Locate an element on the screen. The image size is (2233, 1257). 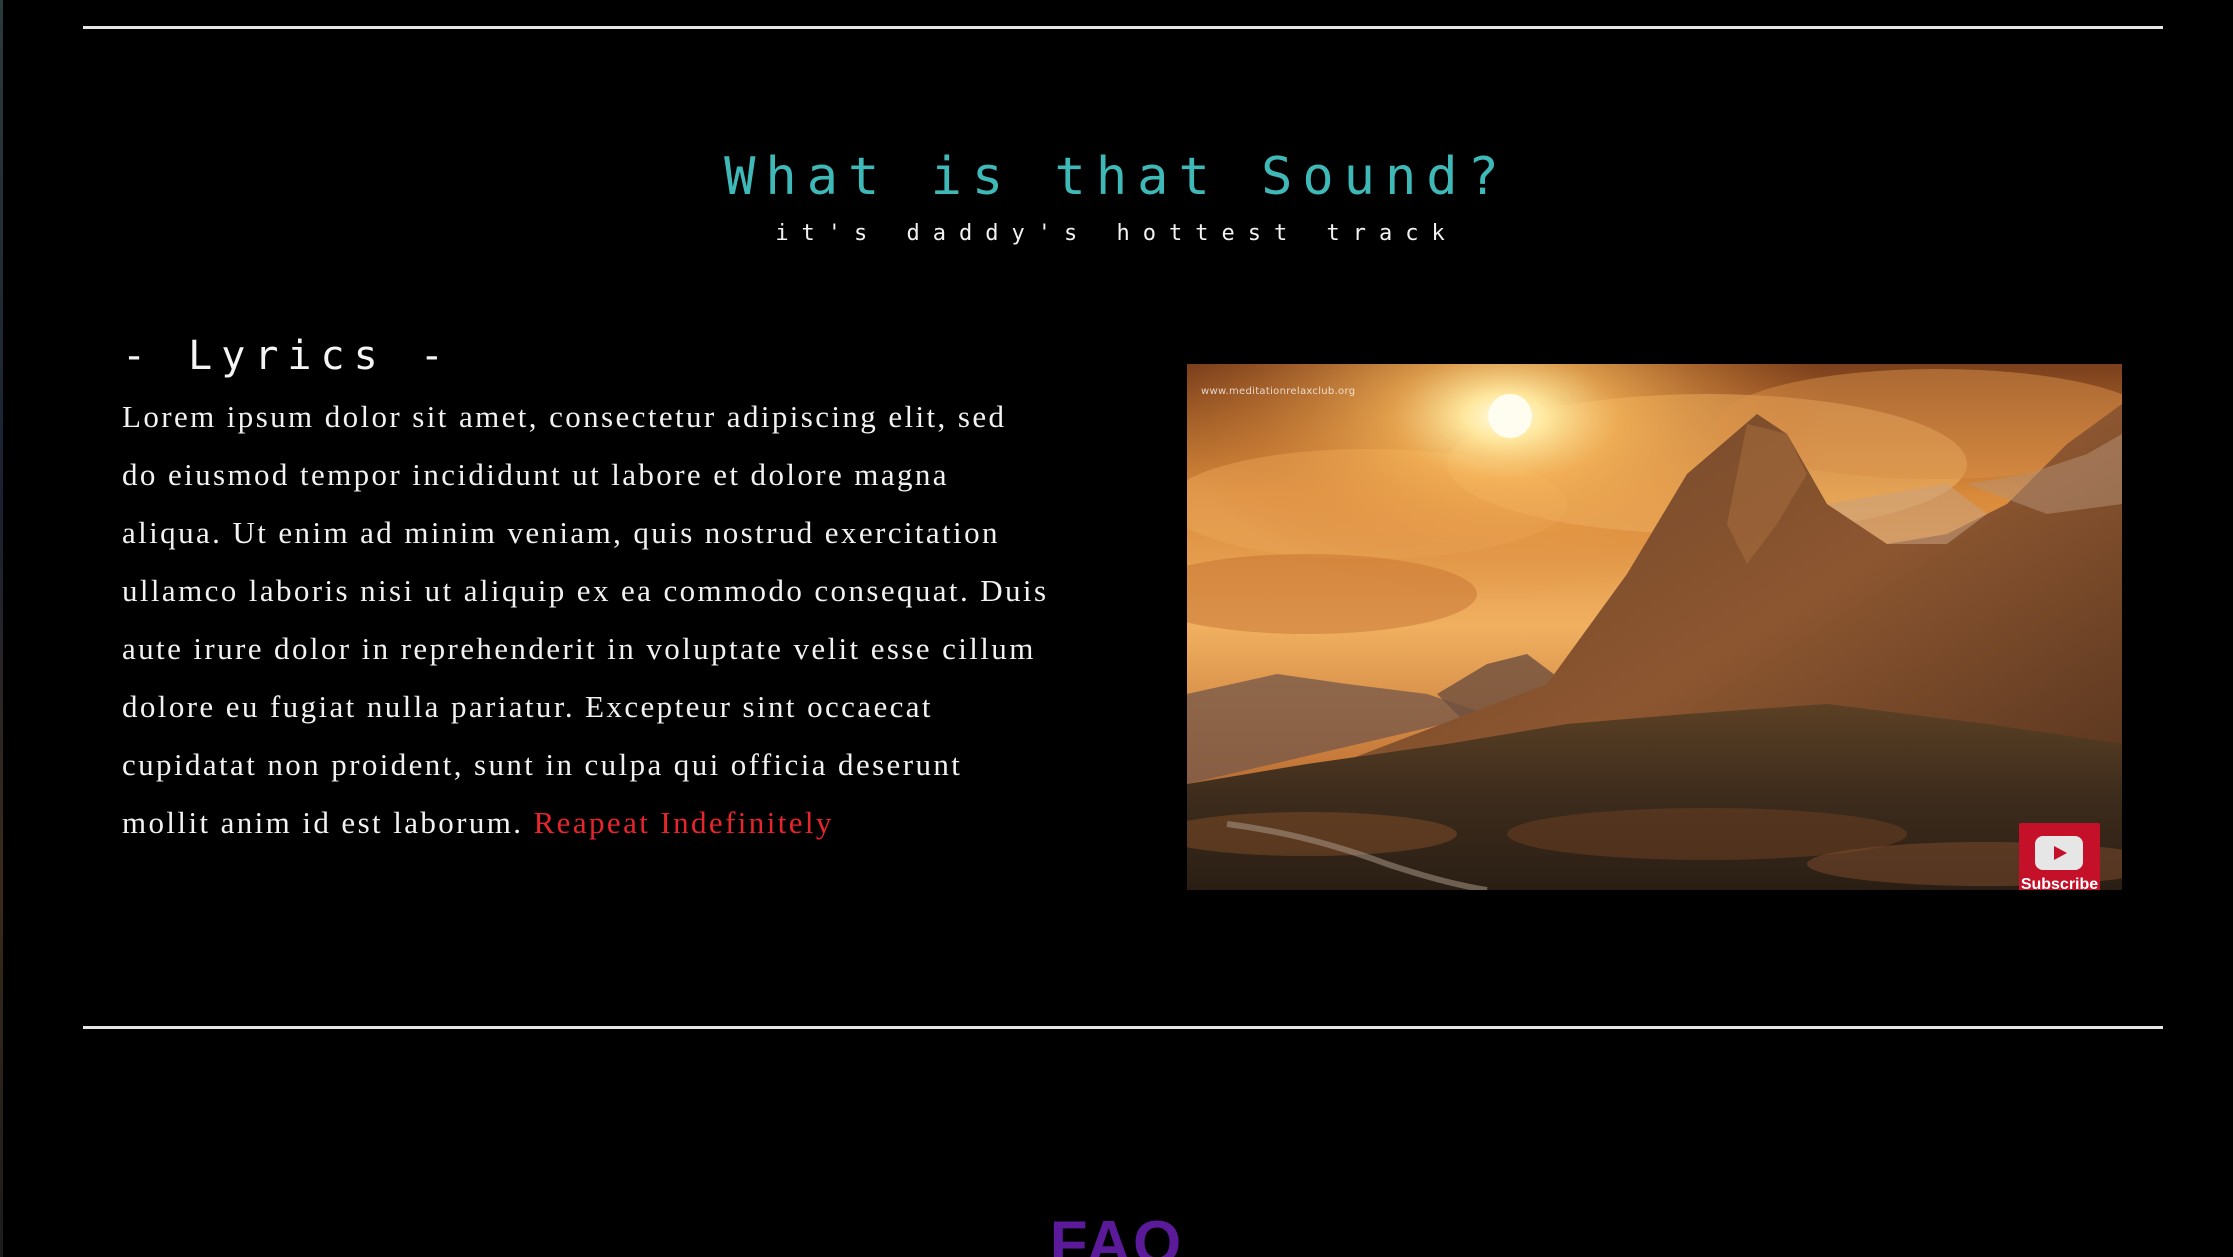
lyrics-heading: - Lyrics - is located at coordinates (287, 356).